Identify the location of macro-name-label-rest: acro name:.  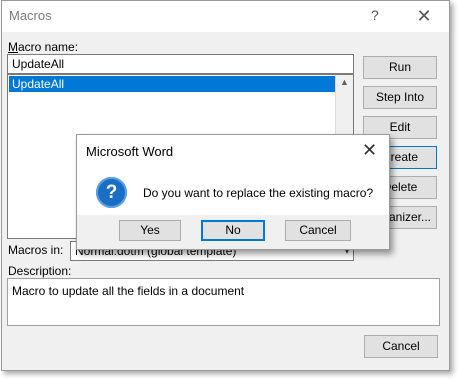
(48, 47).